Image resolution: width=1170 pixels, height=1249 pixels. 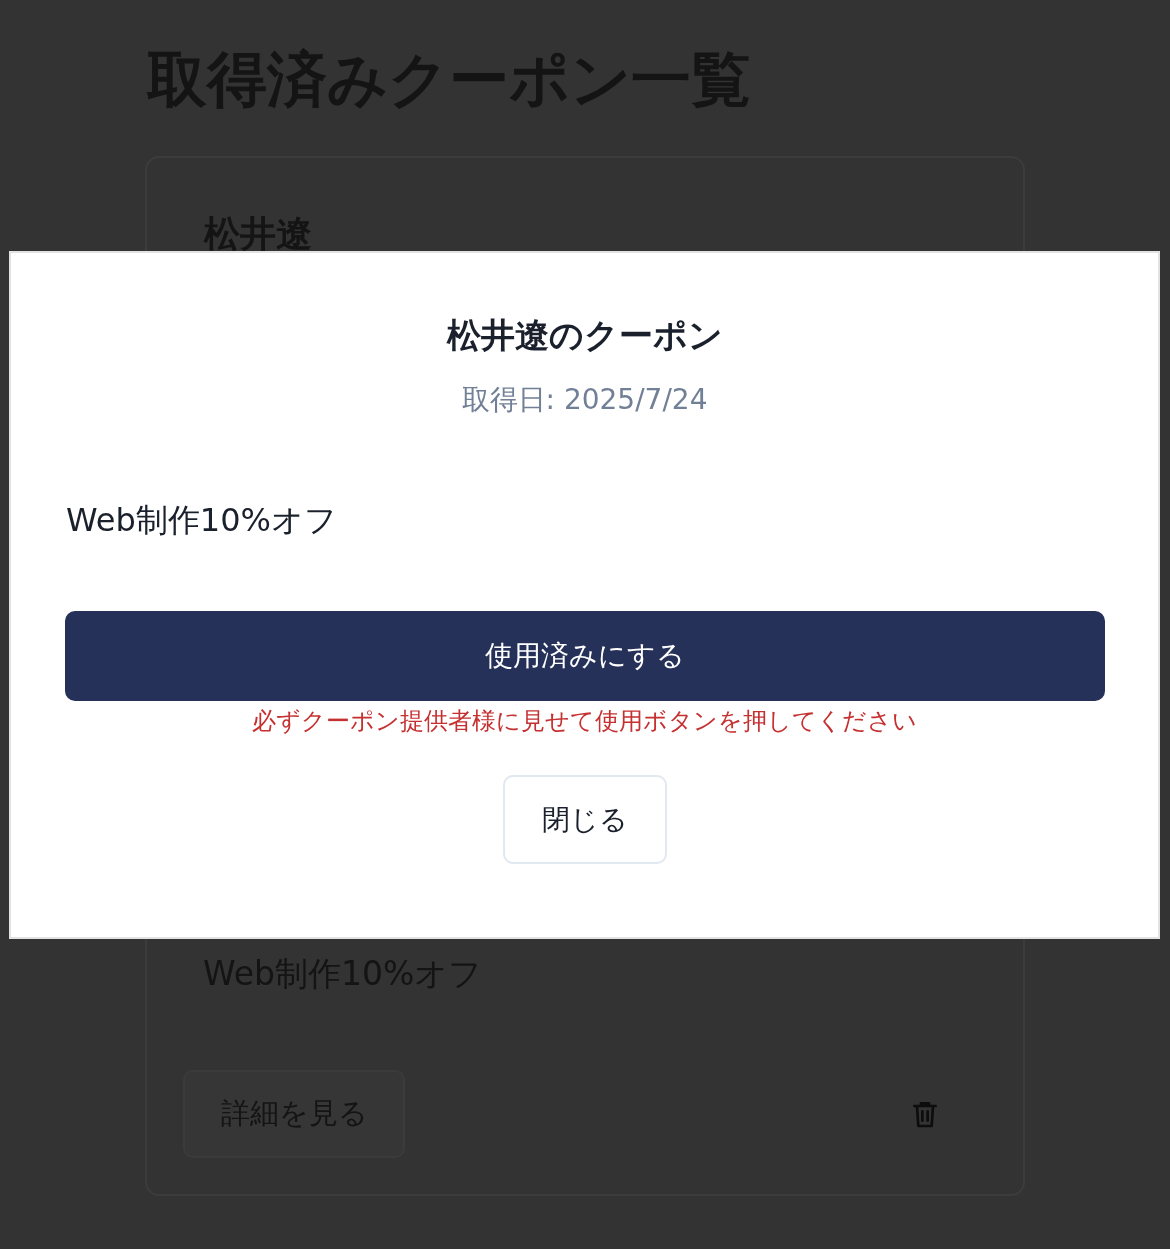 I want to click on modal-title: 松井遼のクーポン, so click(x=584, y=335).